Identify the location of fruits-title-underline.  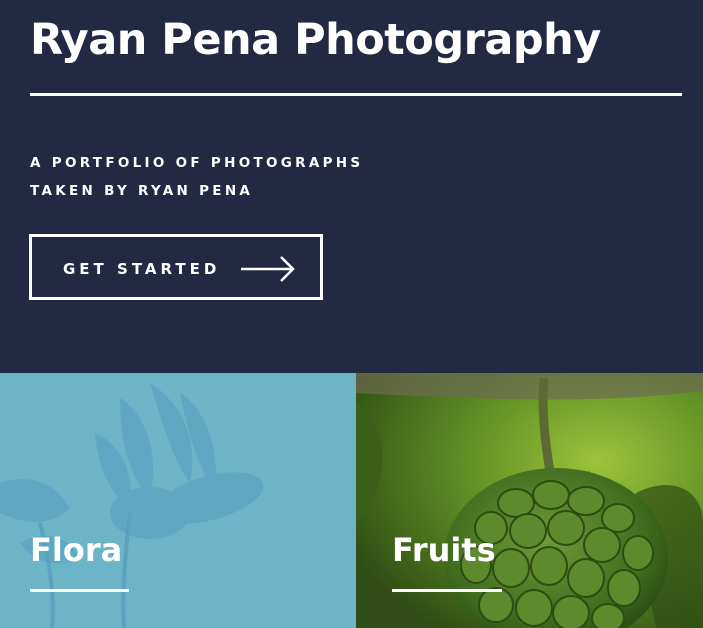
(447, 590).